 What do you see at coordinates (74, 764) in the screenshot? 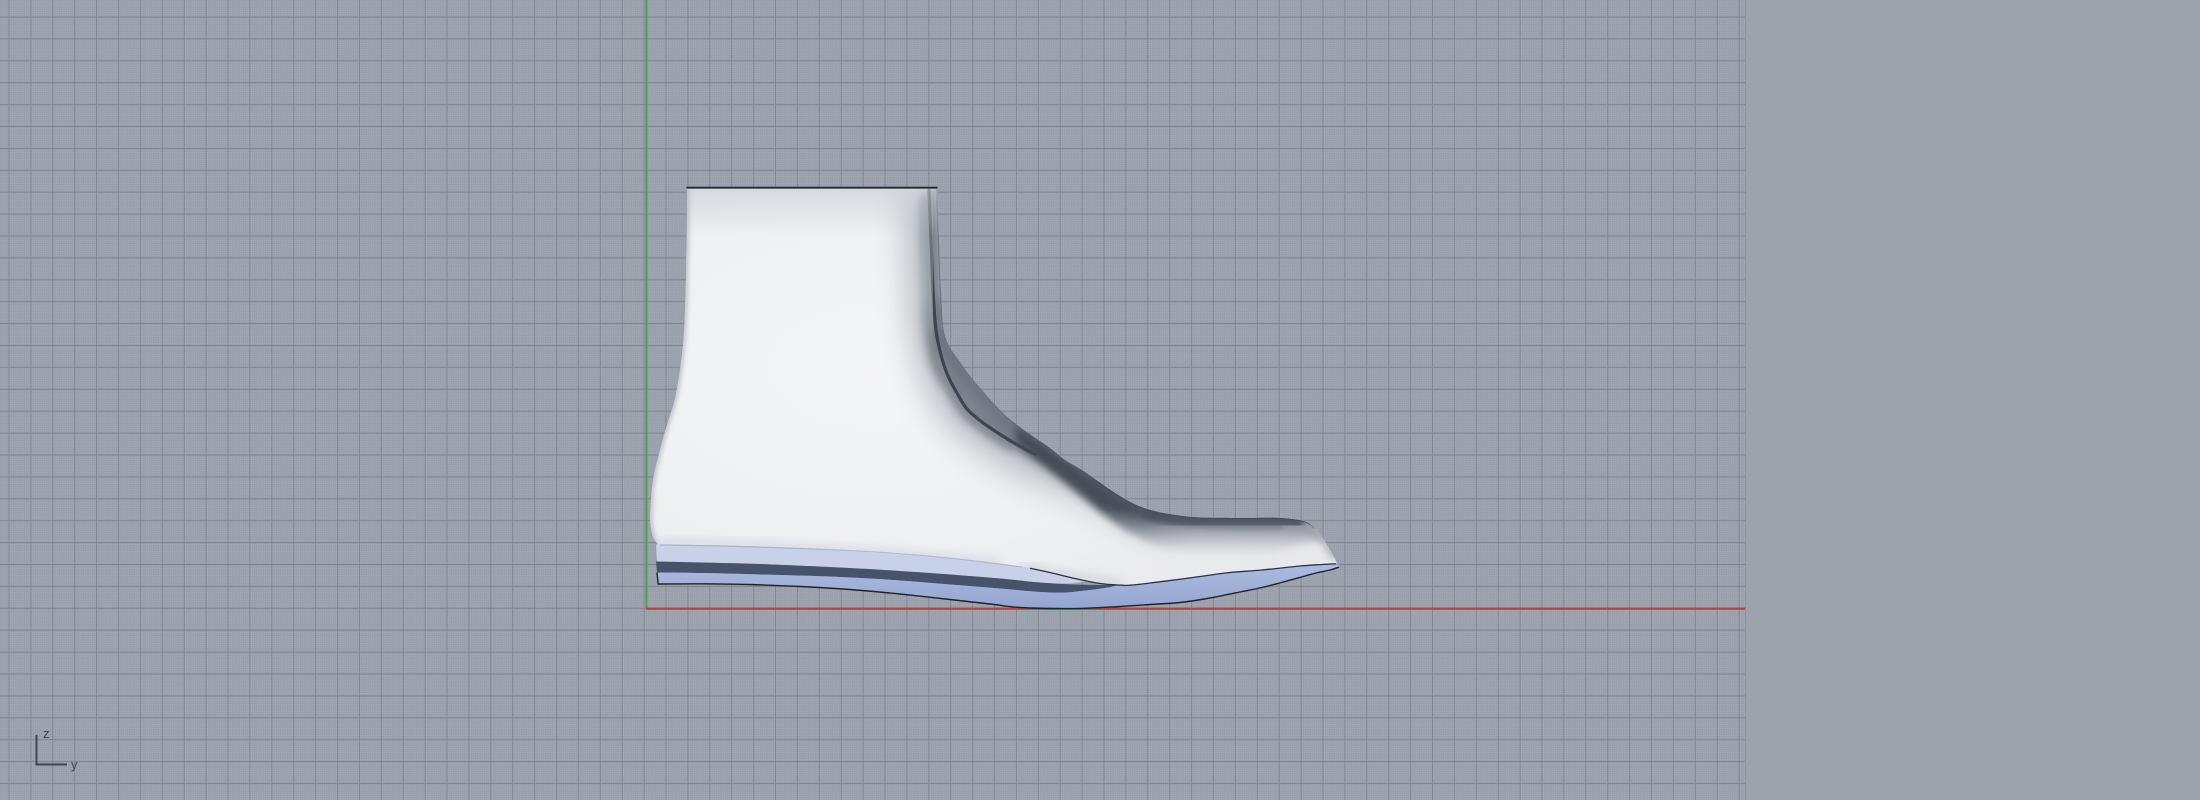
I see `svg-text: y` at bounding box center [74, 764].